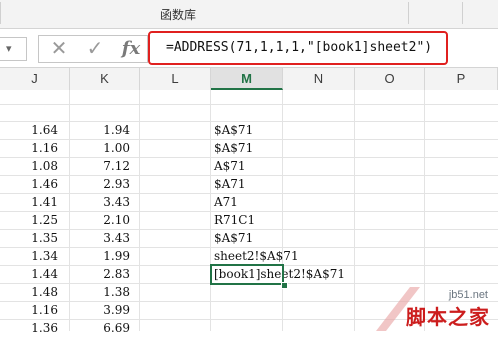  Describe the element at coordinates (448, 317) in the screenshot. I see `watermark-name: 脚本之家` at that location.